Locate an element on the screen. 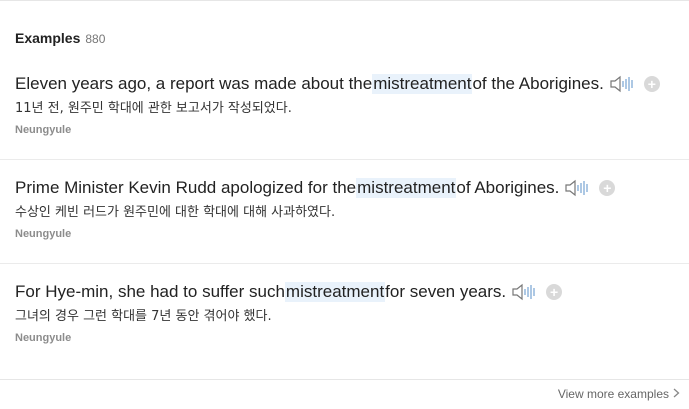 The height and width of the screenshot is (409, 689). example-korean-translation: 그녀의 경우 그런 학대를 7년 동안 겪어야 했다. is located at coordinates (143, 316).